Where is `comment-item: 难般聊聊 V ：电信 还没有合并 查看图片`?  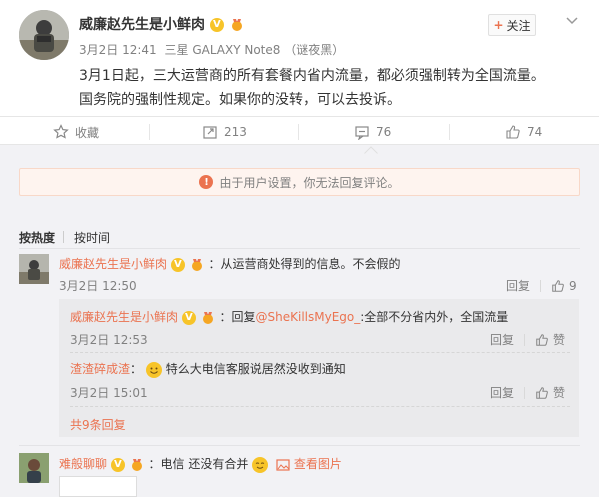
comment-item: 难般聊聊 V ：电信 还没有合并 查看图片 is located at coordinates (200, 464).